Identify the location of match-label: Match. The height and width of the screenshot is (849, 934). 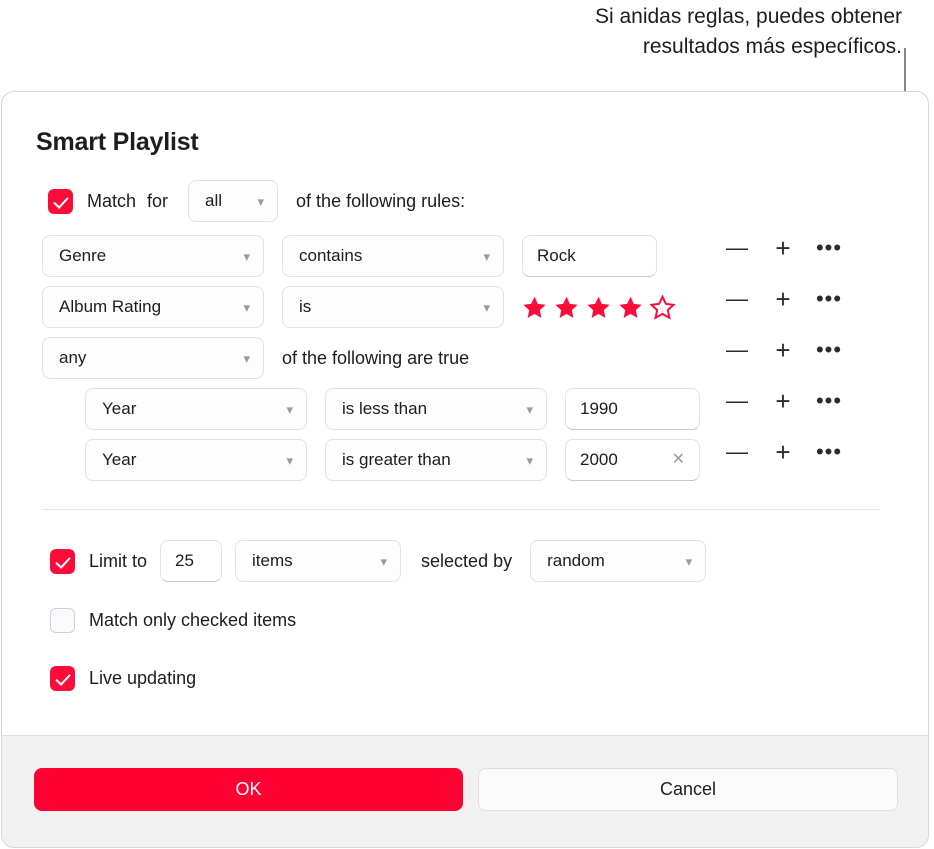
(112, 200).